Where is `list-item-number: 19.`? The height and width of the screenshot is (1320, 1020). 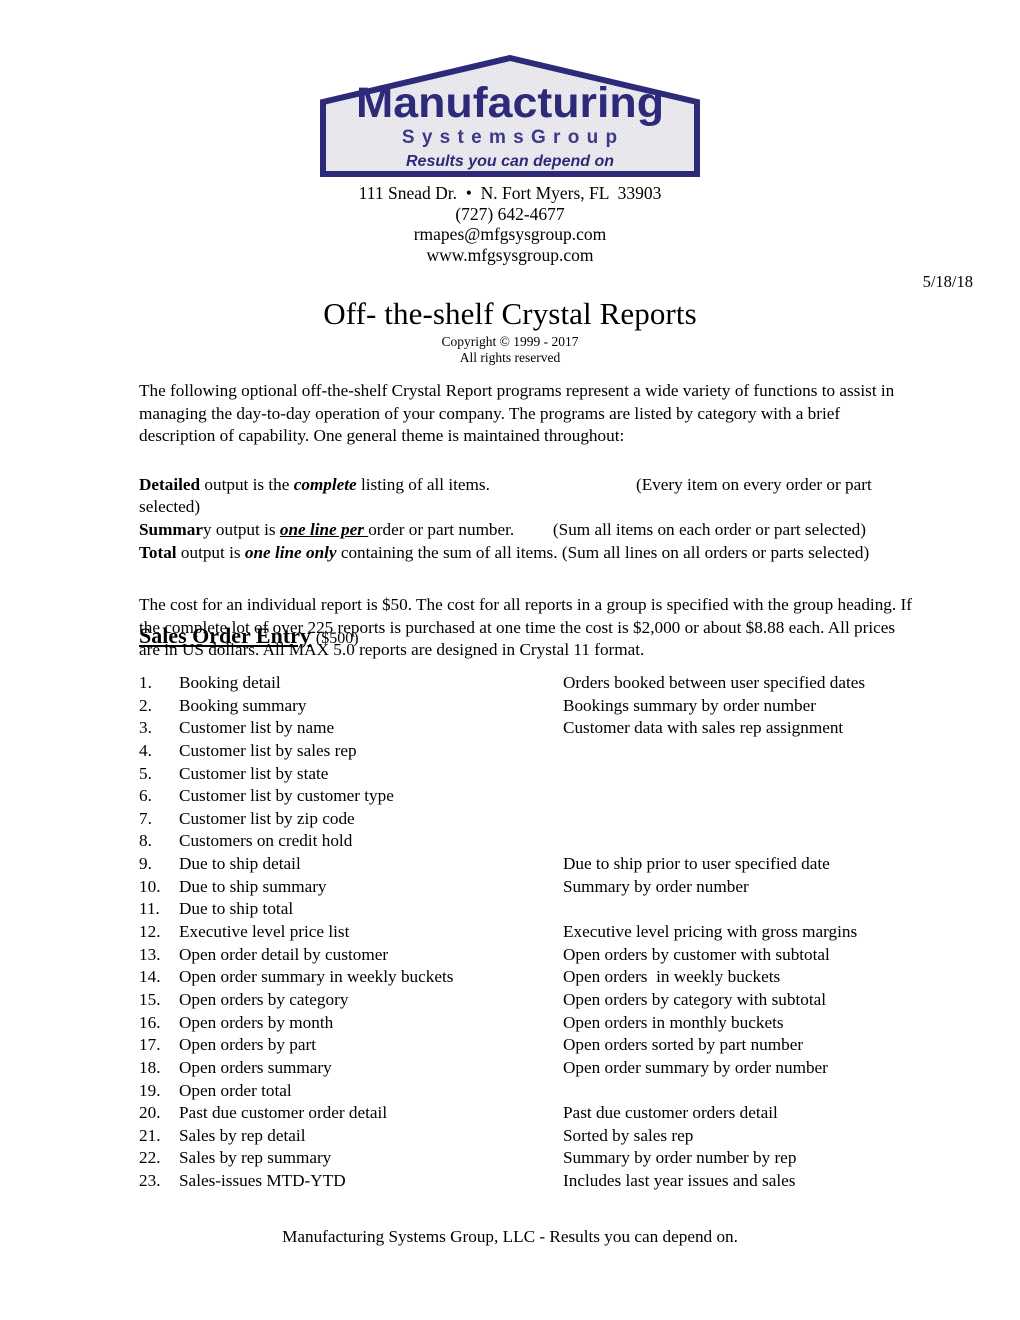
list-item-number: 19. is located at coordinates (150, 1090).